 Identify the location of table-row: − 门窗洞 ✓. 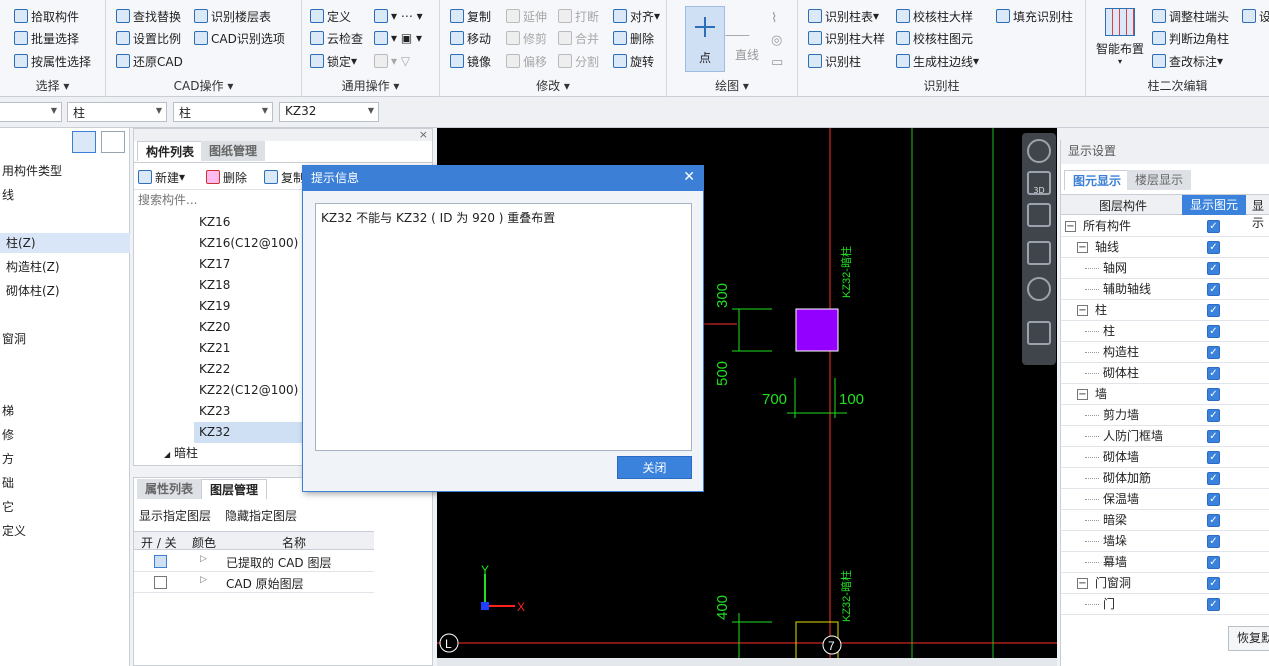
(1165, 583).